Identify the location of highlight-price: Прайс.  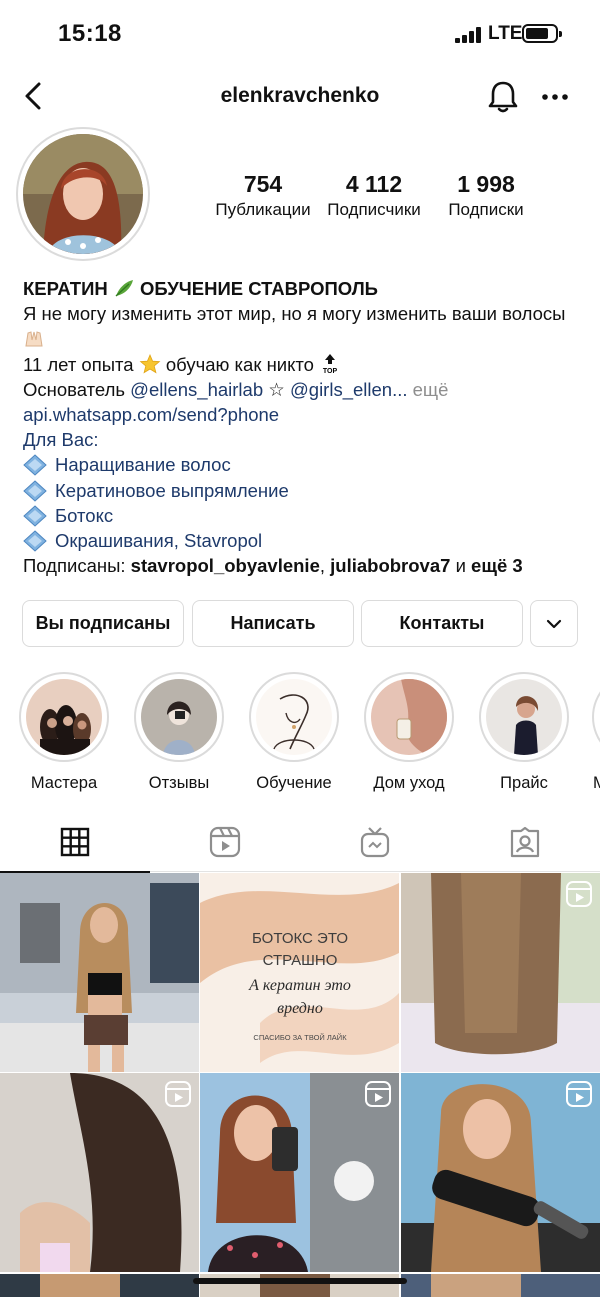
(524, 732).